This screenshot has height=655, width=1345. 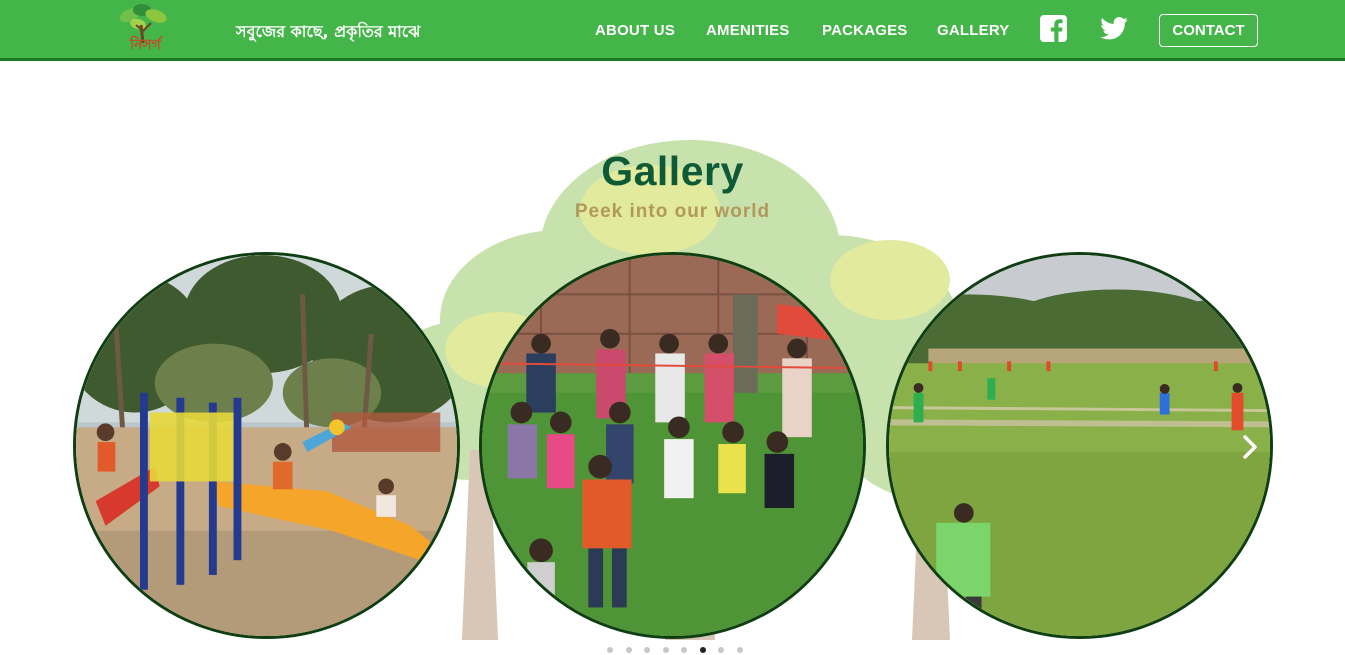 What do you see at coordinates (865, 30) in the screenshot?
I see `nav-packages: PACKAGES` at bounding box center [865, 30].